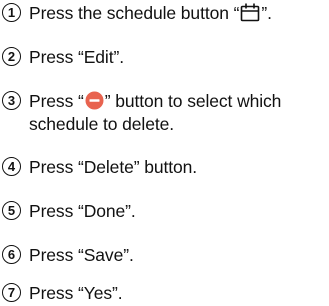  What do you see at coordinates (164, 57) in the screenshot?
I see `step-2: 2 Press “Edit”.` at bounding box center [164, 57].